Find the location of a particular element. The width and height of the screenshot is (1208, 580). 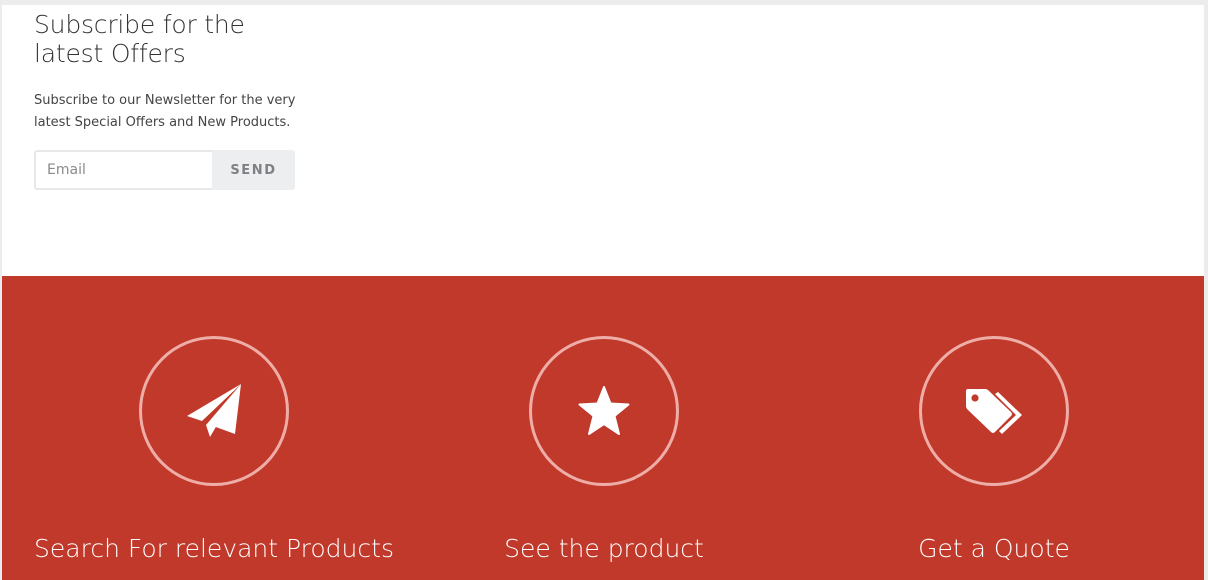

email-input is located at coordinates (123, 170).